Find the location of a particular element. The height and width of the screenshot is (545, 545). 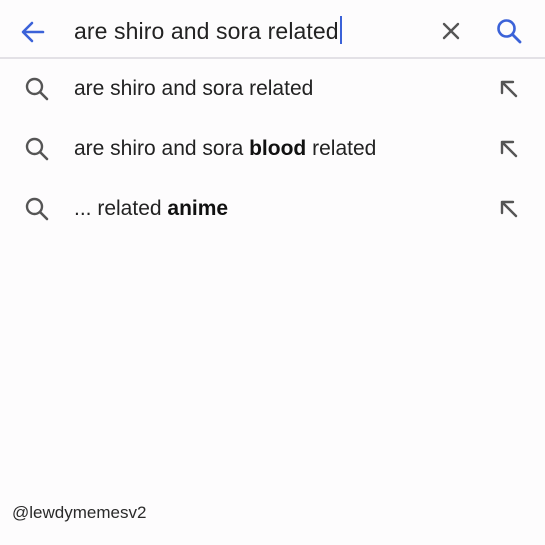

suggestion-text: are shiro and sora related is located at coordinates (193, 89).